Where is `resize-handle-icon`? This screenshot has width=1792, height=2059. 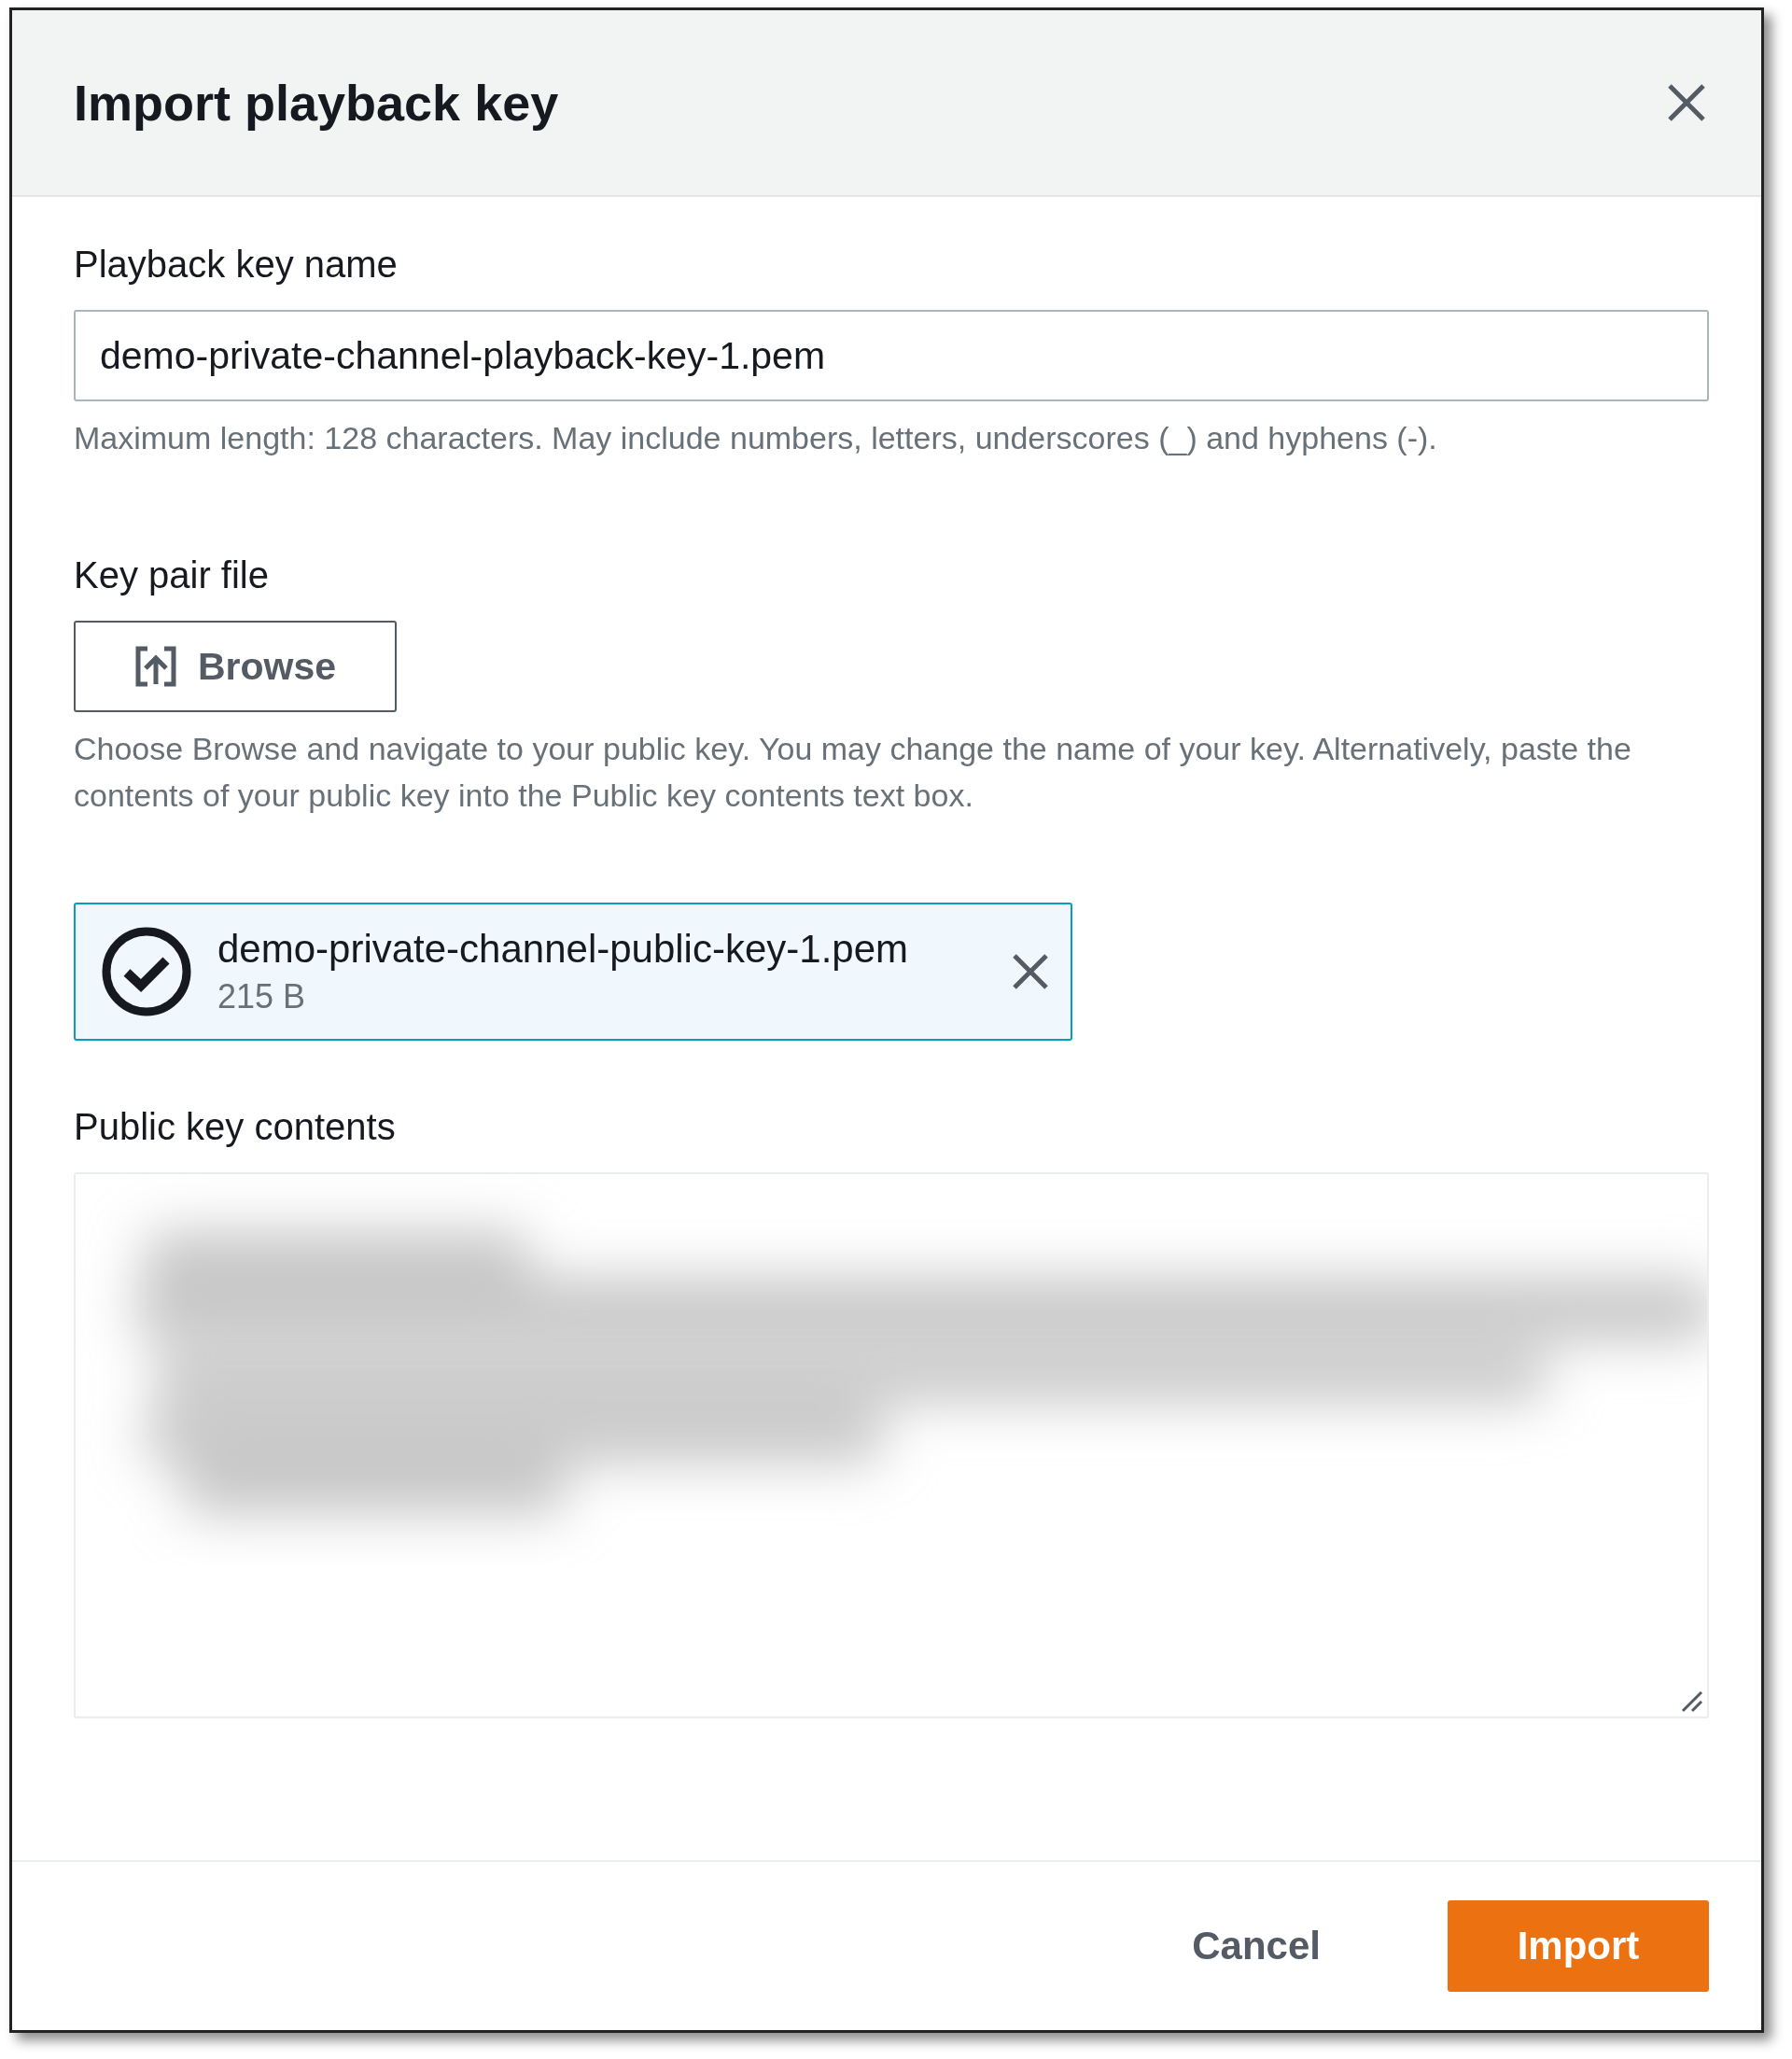
resize-handle-icon is located at coordinates (1691, 1700).